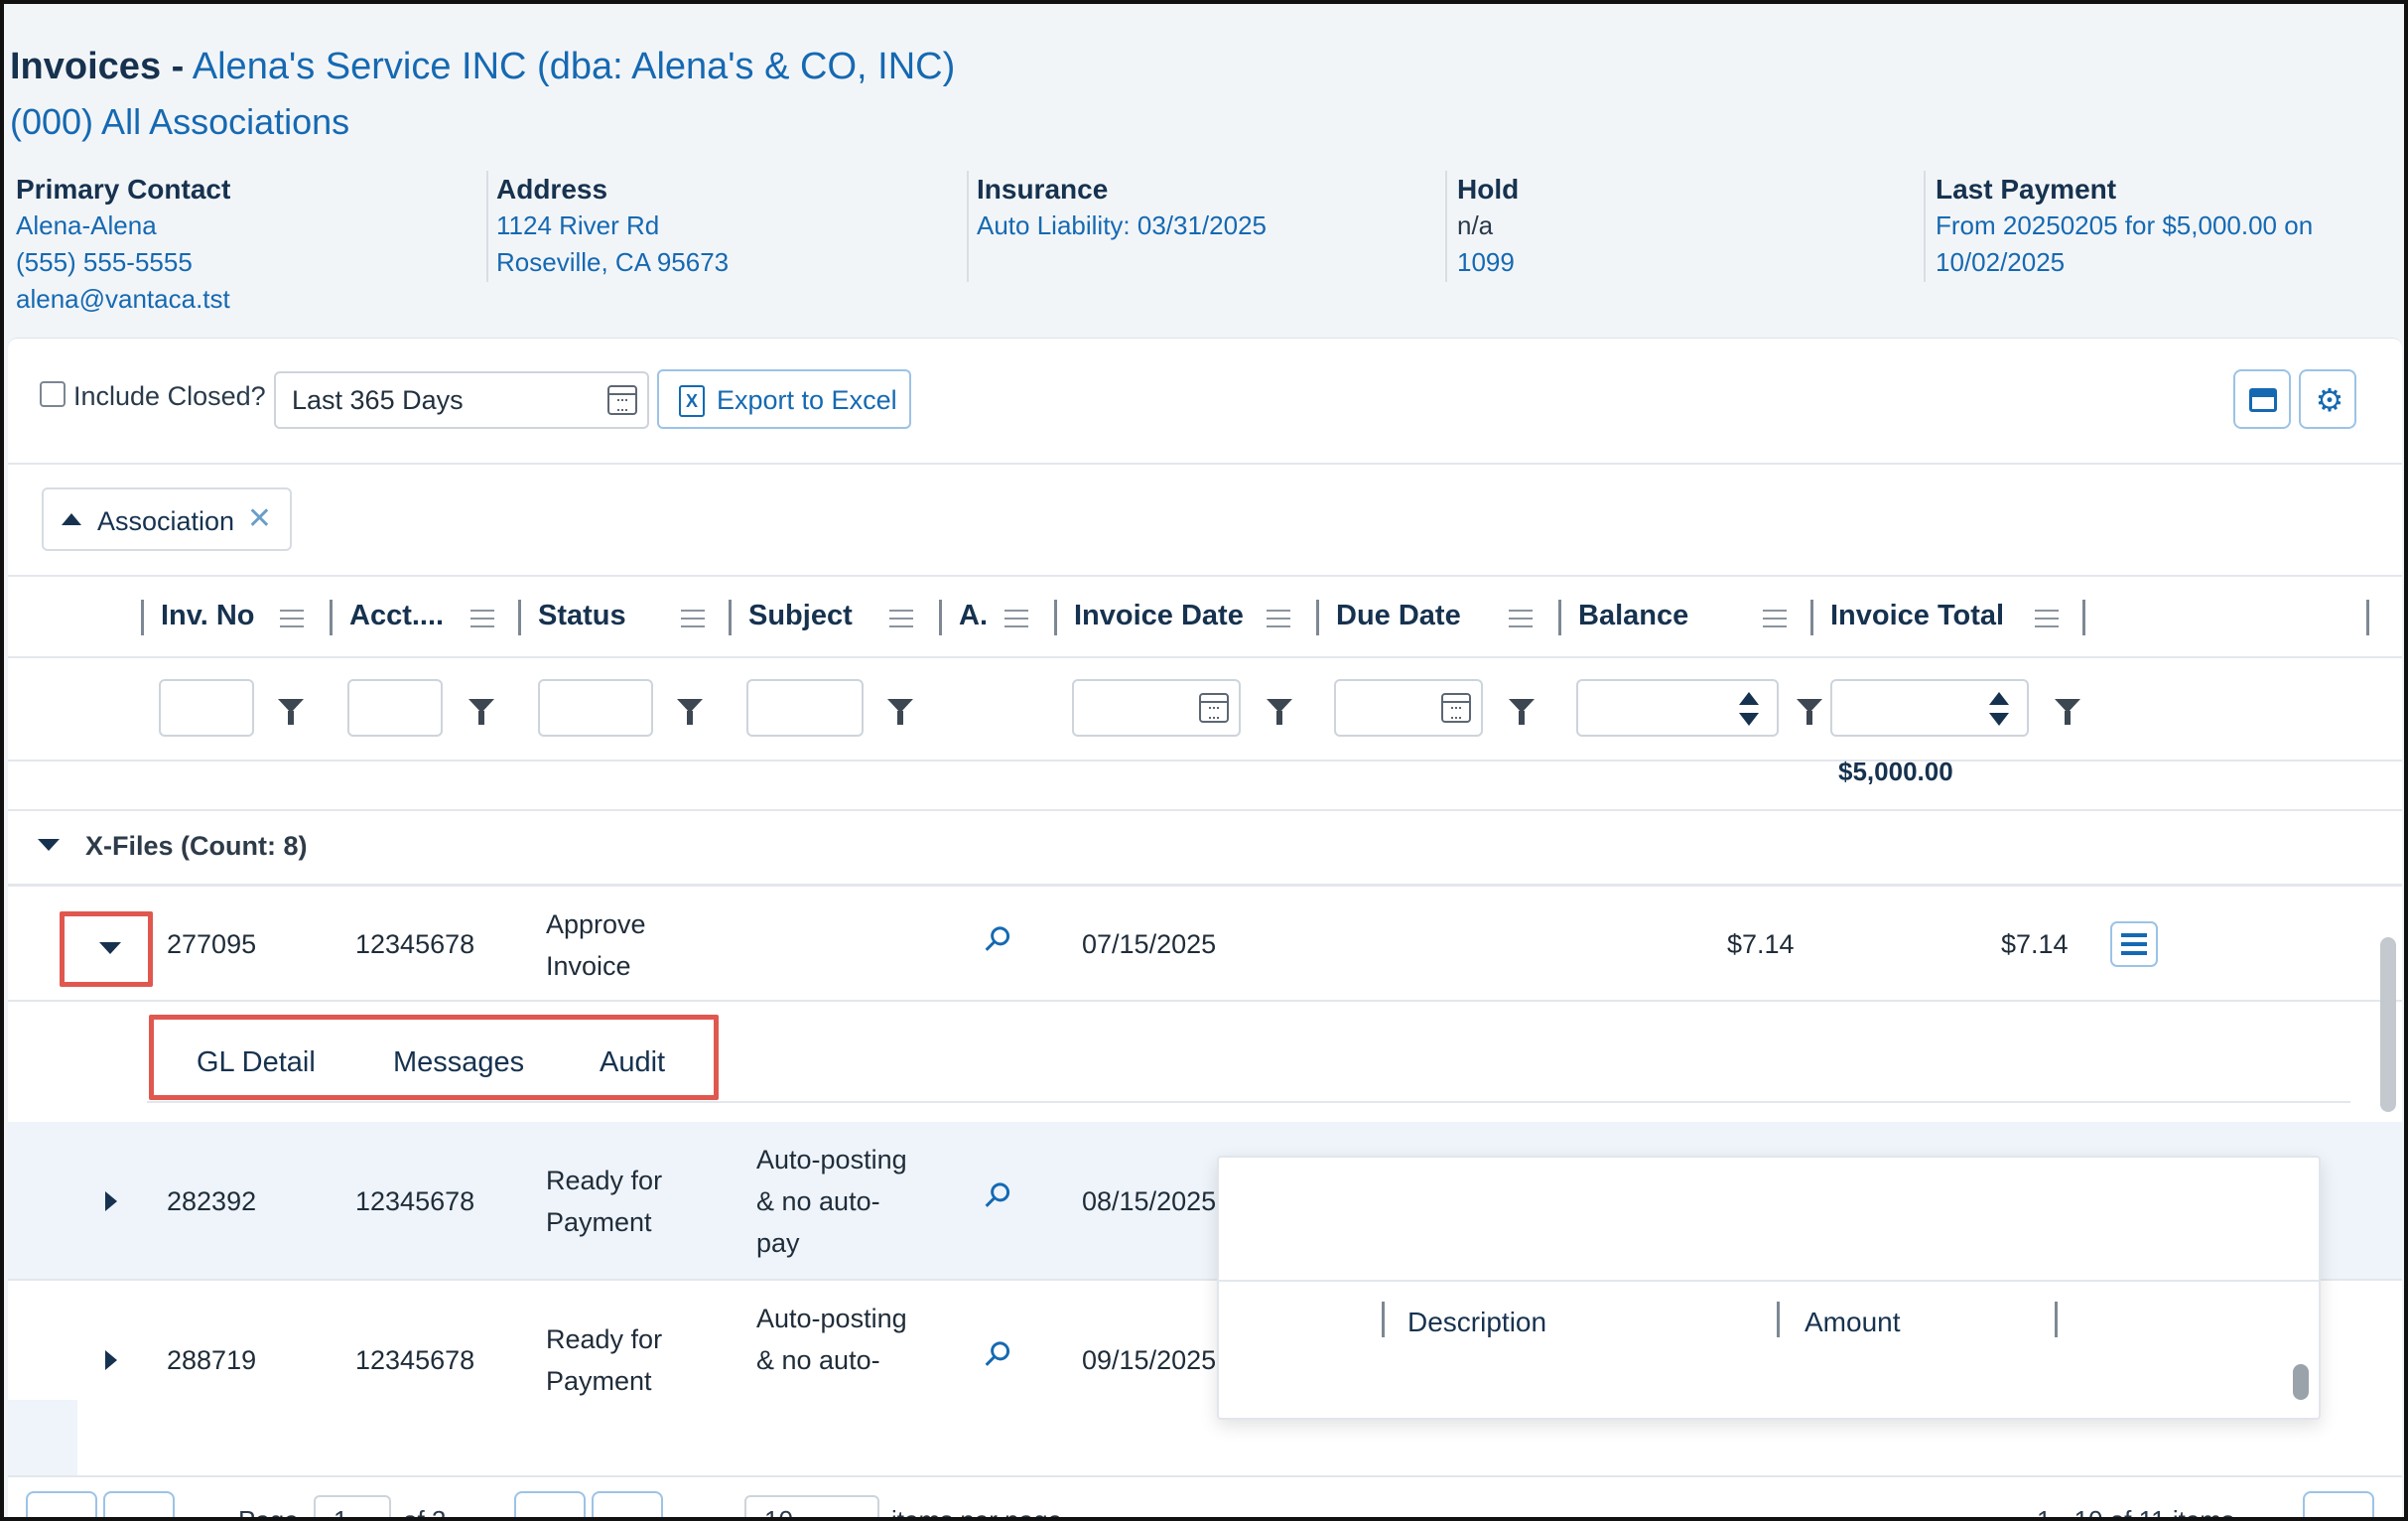 This screenshot has height=1521, width=2408. What do you see at coordinates (1205, 1476) in the screenshot?
I see `grid-bottom-divider` at bounding box center [1205, 1476].